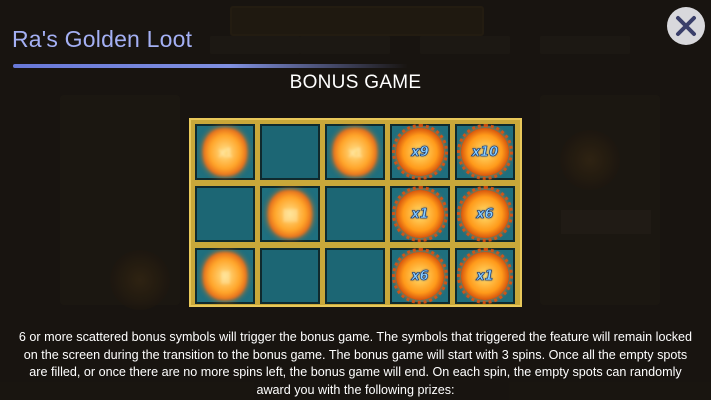 This screenshot has height=400, width=711. I want to click on spinning-mark: |||||, so click(290, 214).